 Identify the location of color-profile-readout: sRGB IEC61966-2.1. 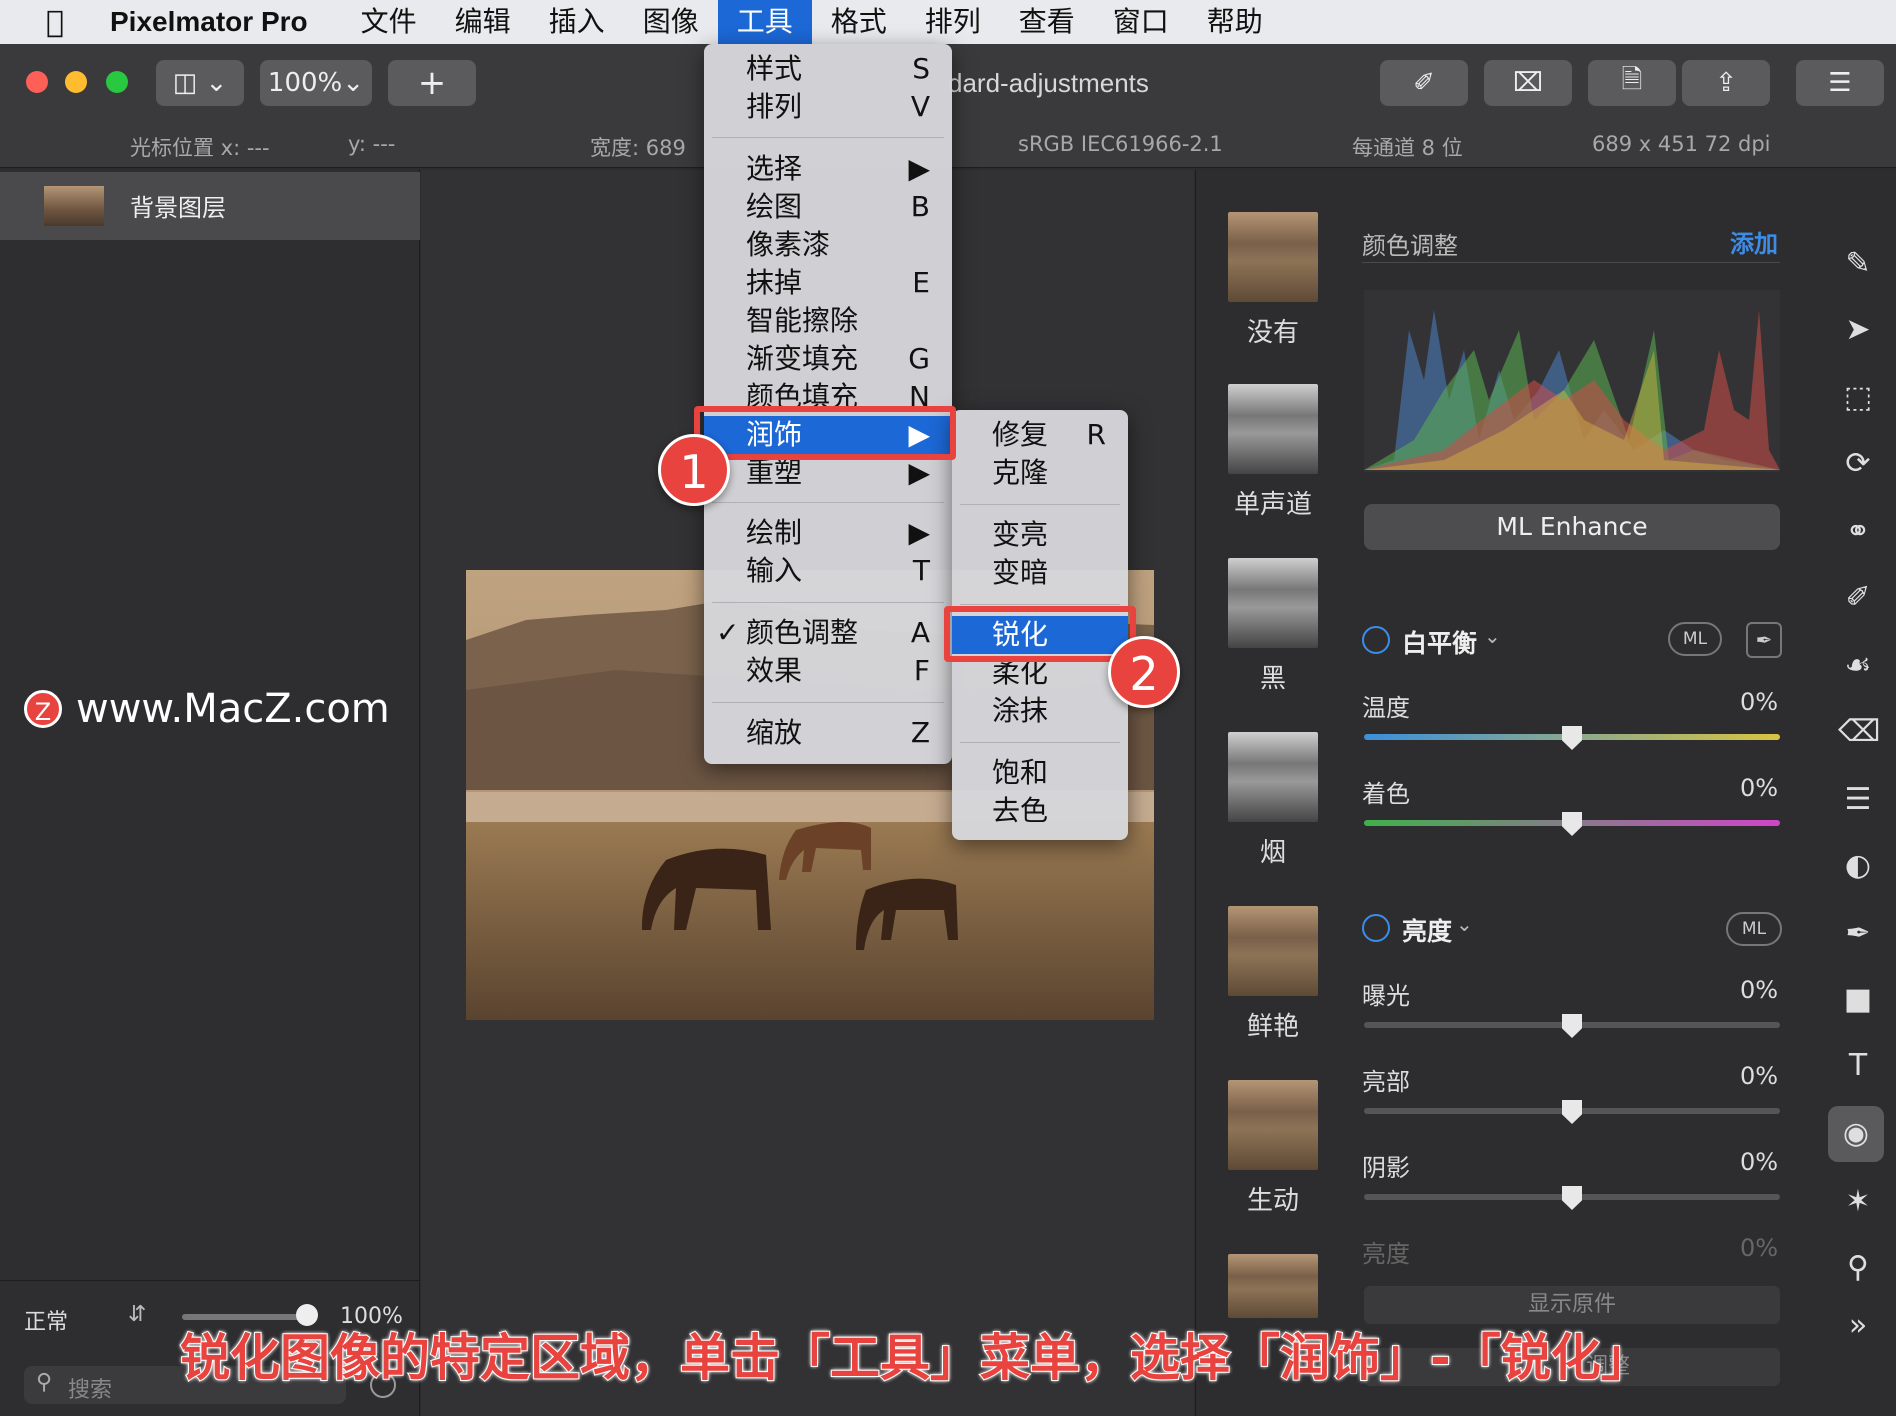
(1120, 144).